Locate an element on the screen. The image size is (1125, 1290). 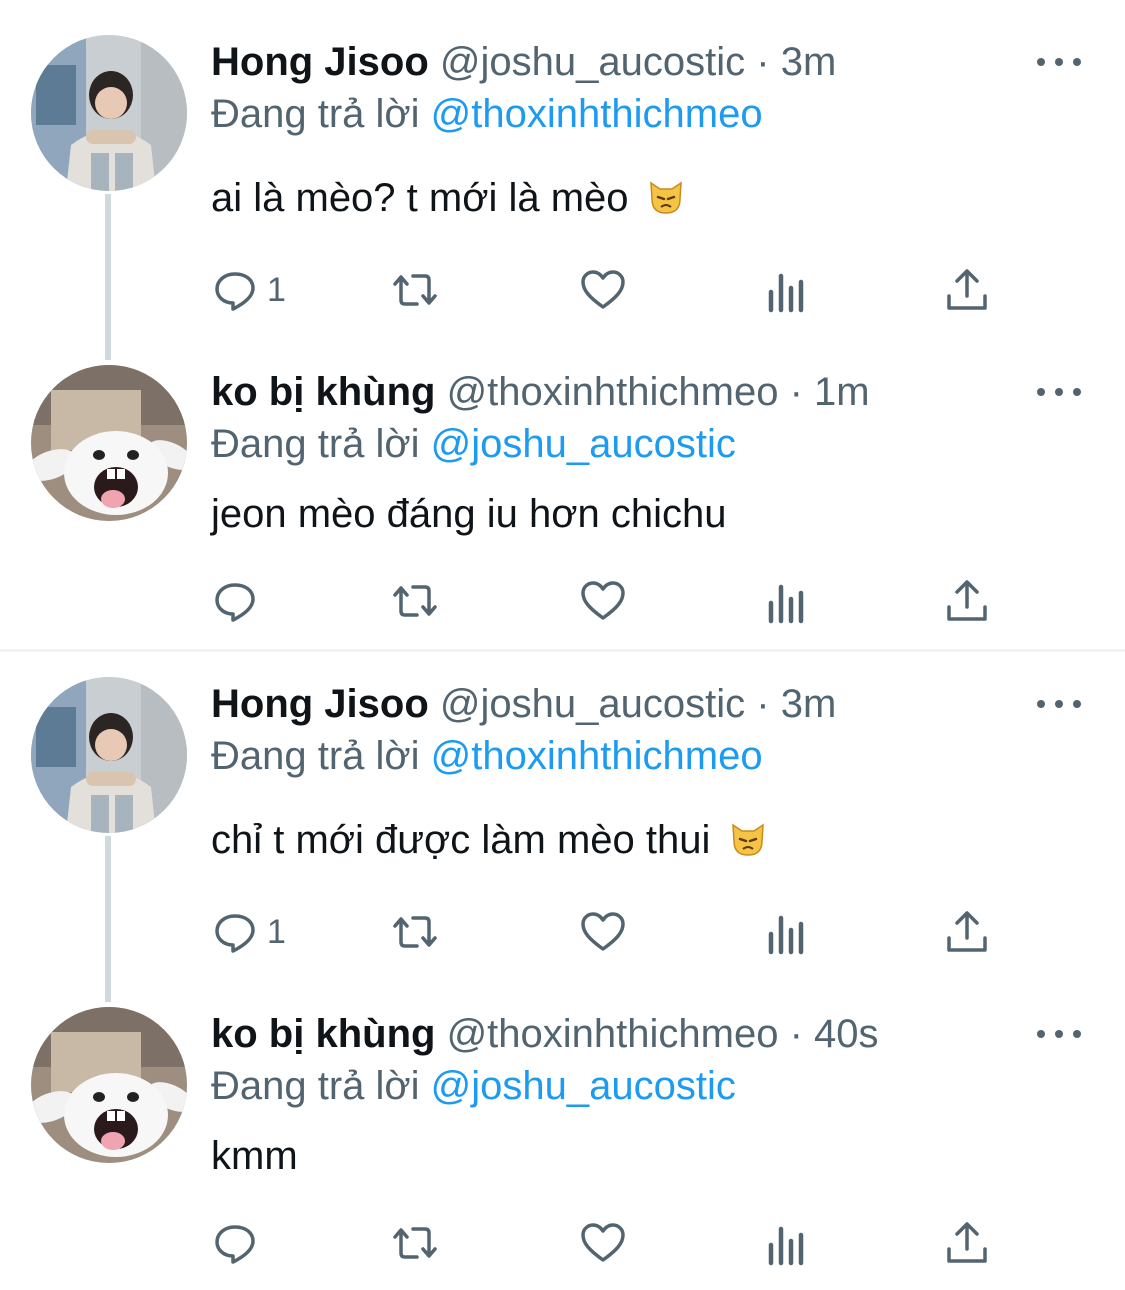
thread-connector is located at coordinates (108, 919).